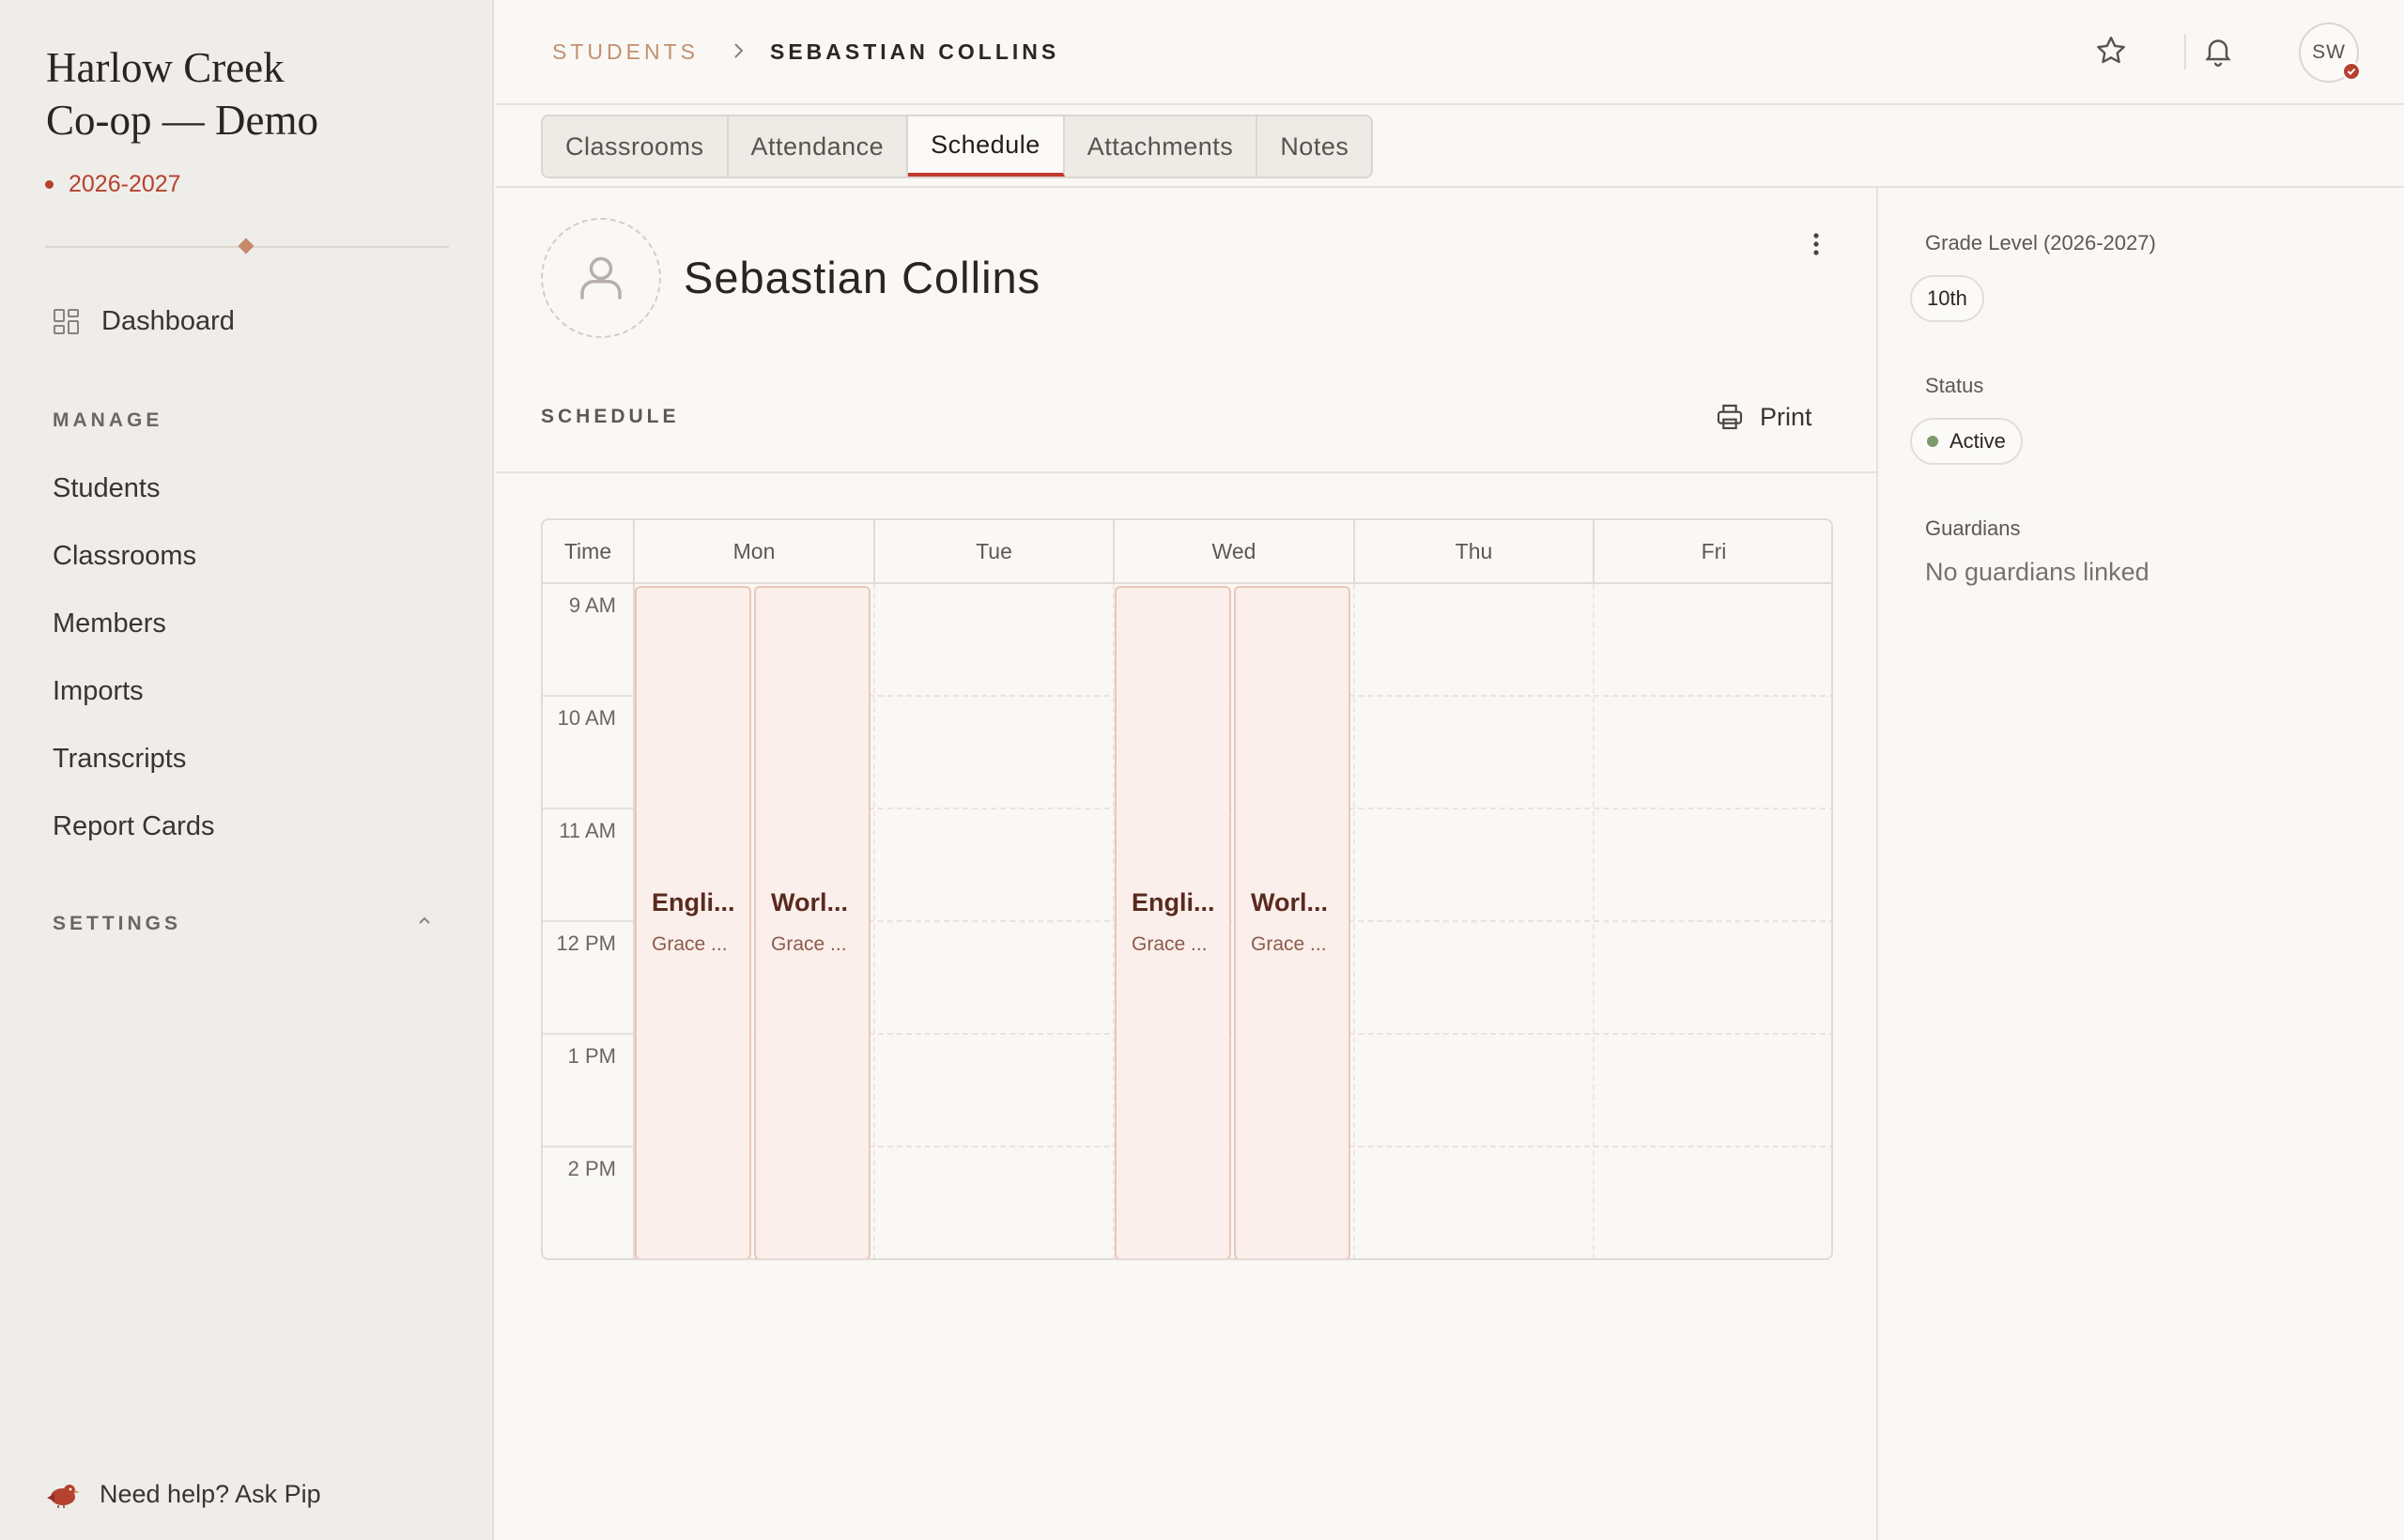 This screenshot has height=1540, width=2404. Describe the element at coordinates (915, 51) in the screenshot. I see `breadcrumb-current: SEBASTIAN COLLINS` at that location.